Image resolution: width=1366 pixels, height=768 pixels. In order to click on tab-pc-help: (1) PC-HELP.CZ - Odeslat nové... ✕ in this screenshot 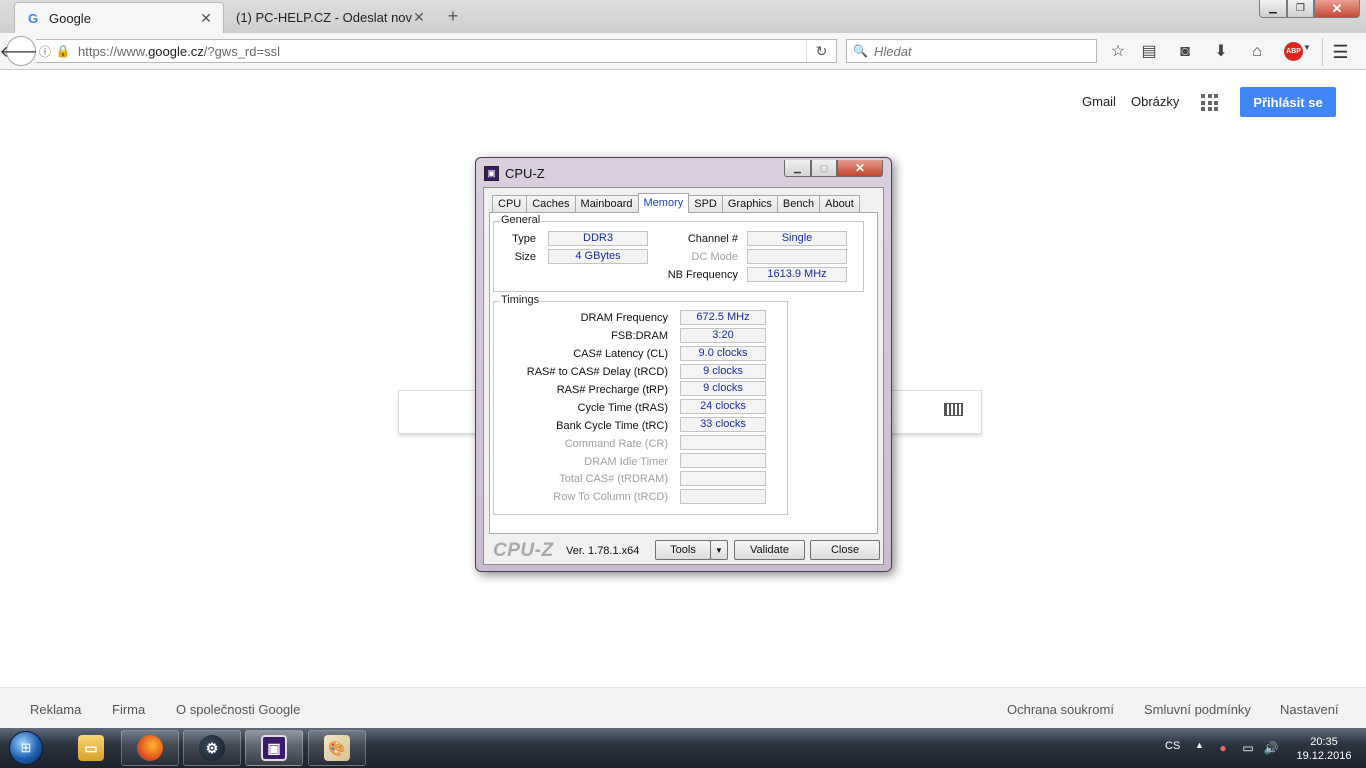, I will do `click(331, 17)`.